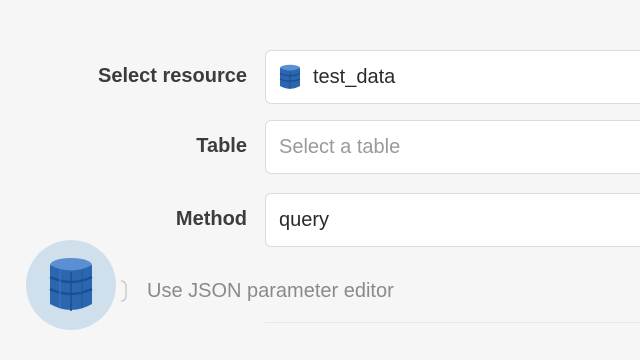  What do you see at coordinates (452, 322) in the screenshot?
I see `divider` at bounding box center [452, 322].